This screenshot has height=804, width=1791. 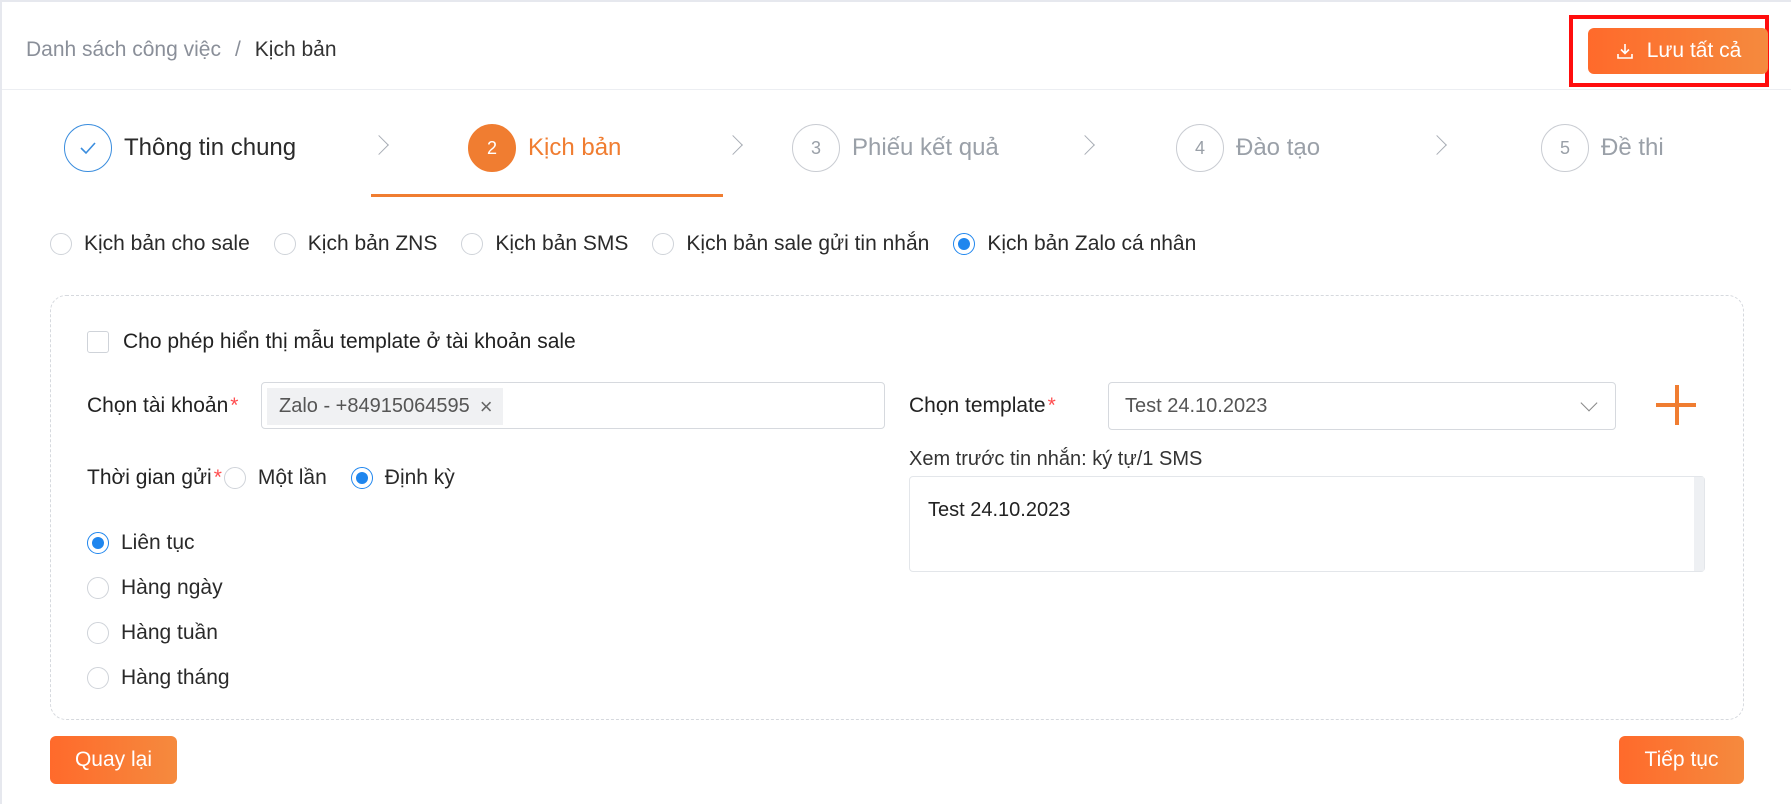 What do you see at coordinates (167, 243) in the screenshot?
I see `radio-label: Kịch bản cho sale` at bounding box center [167, 243].